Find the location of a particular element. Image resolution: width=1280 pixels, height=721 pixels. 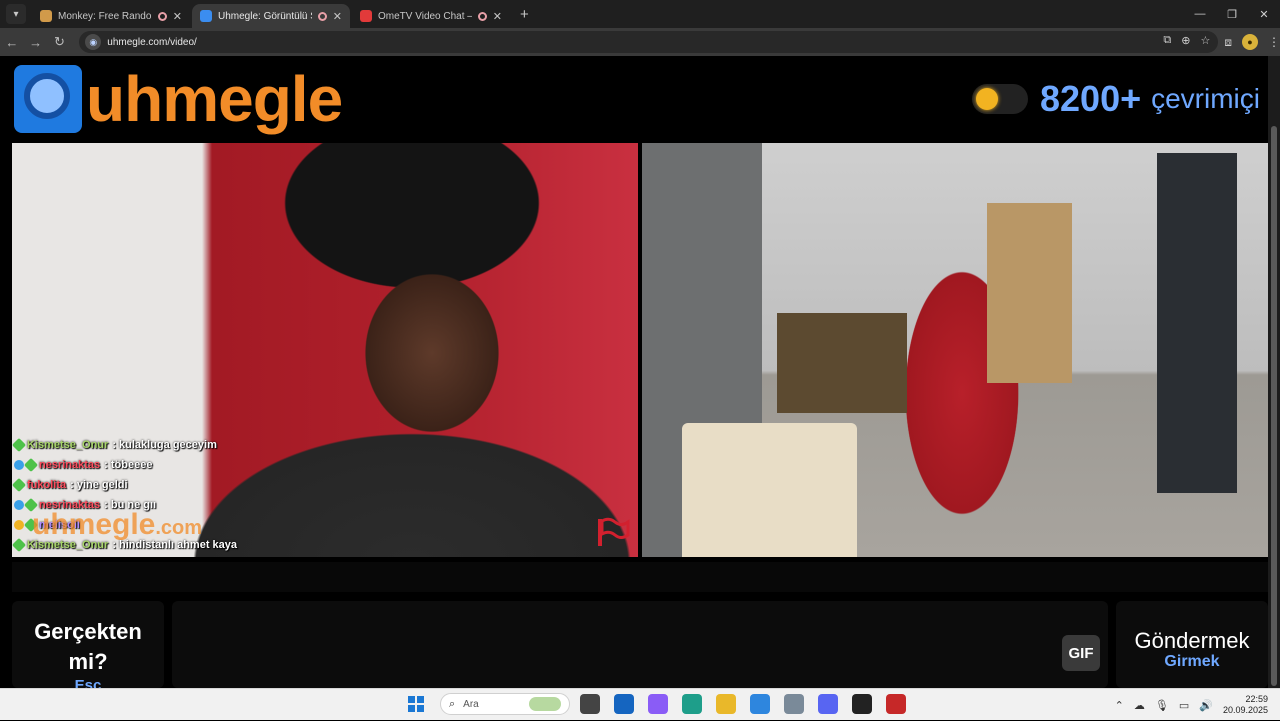

edge-icon is located at coordinates (692, 704).